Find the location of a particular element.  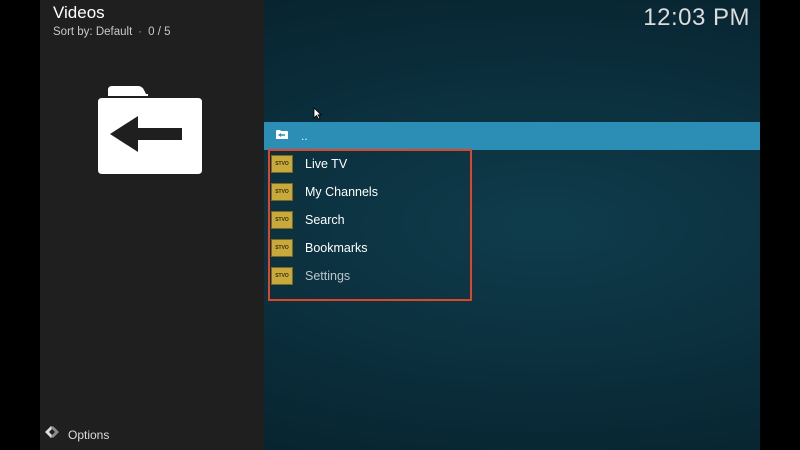

list-item-label: Bookmarks is located at coordinates (336, 248).